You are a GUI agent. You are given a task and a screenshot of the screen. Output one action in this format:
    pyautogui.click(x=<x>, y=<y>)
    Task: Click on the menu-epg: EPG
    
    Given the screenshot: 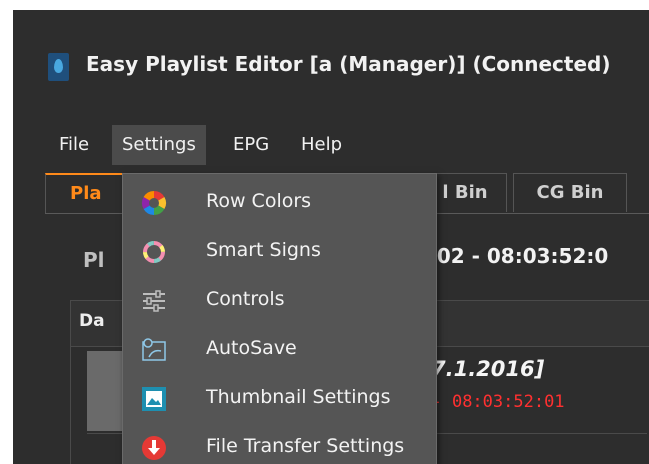 What is the action you would take?
    pyautogui.click(x=251, y=145)
    